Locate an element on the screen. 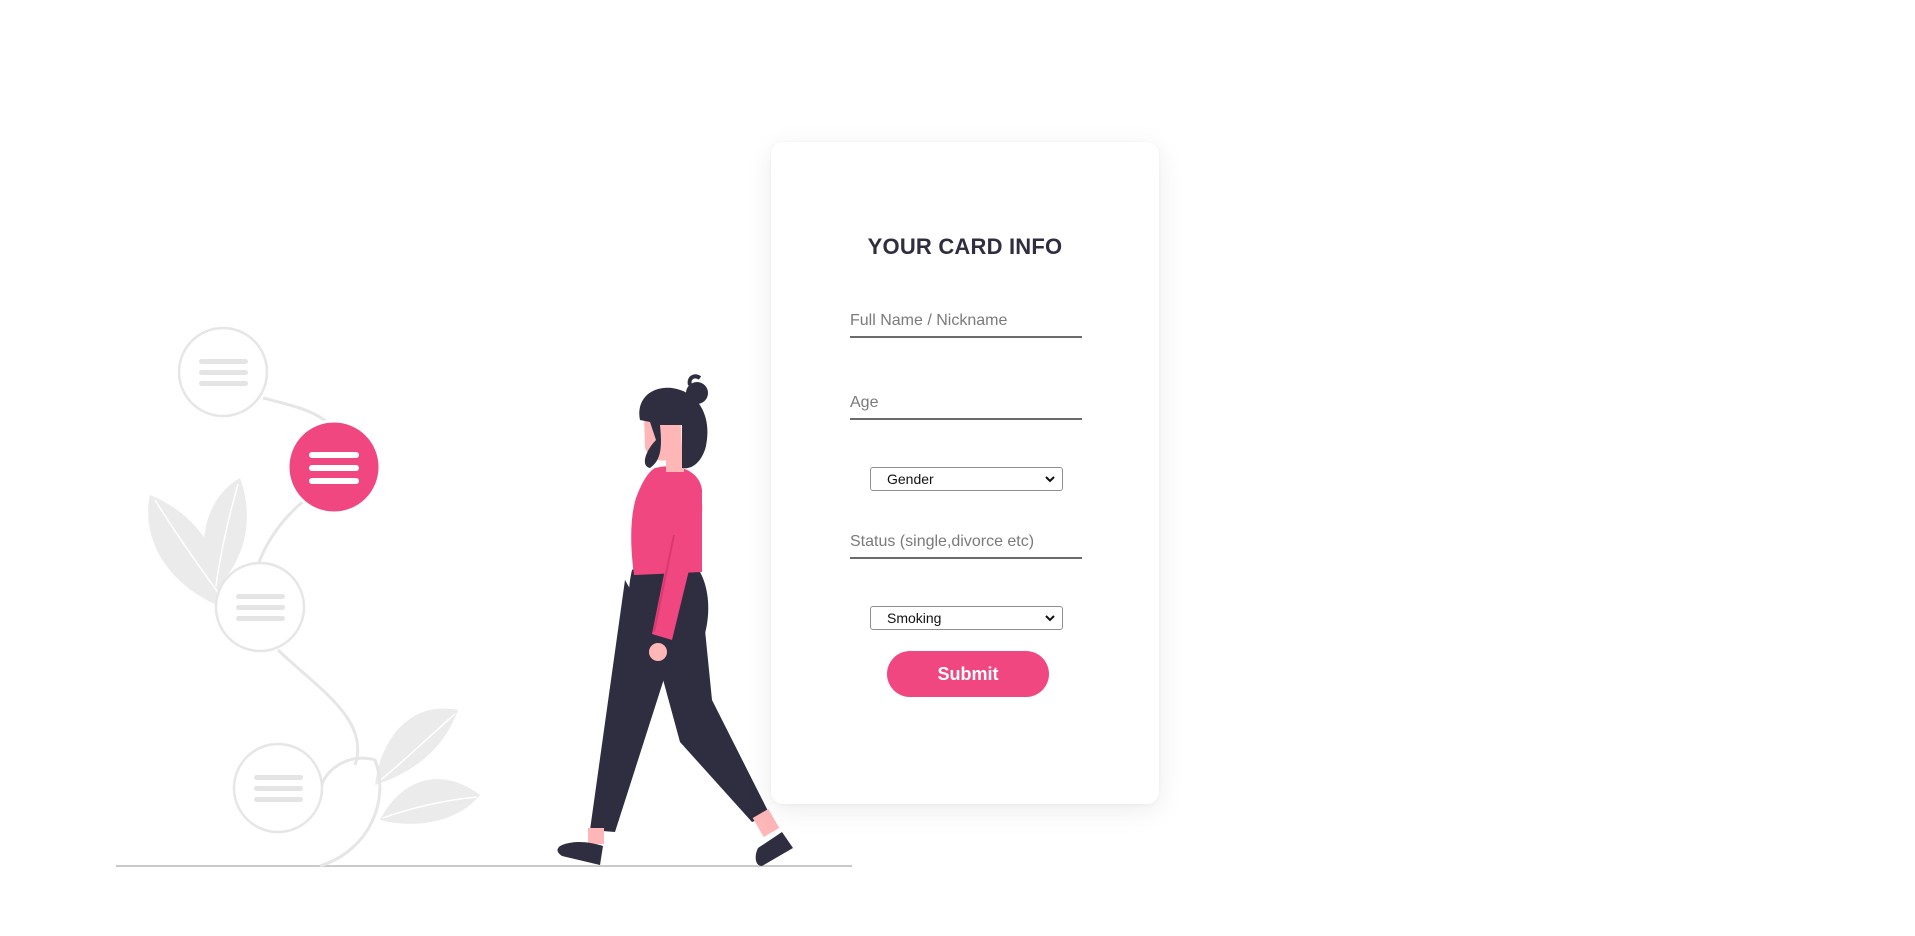 The image size is (1915, 936). menu-node-active is located at coordinates (334, 467).